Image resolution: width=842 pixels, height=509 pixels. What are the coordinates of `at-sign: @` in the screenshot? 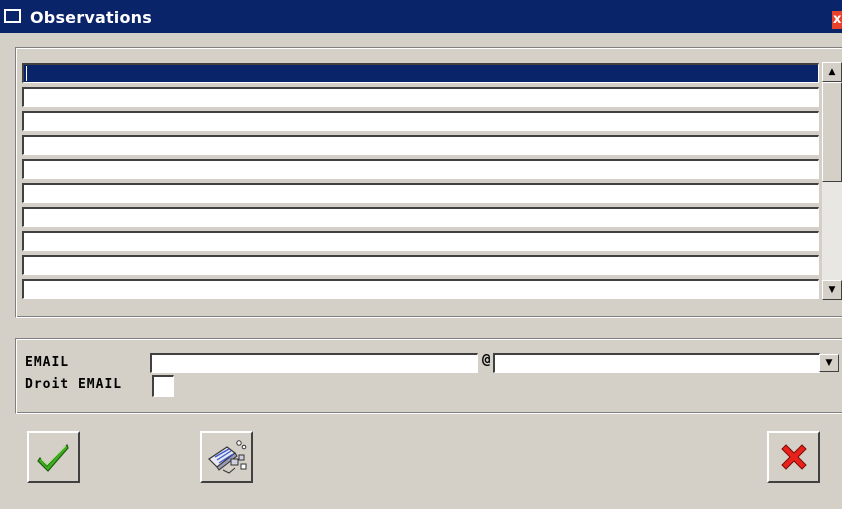 It's located at (486, 360).